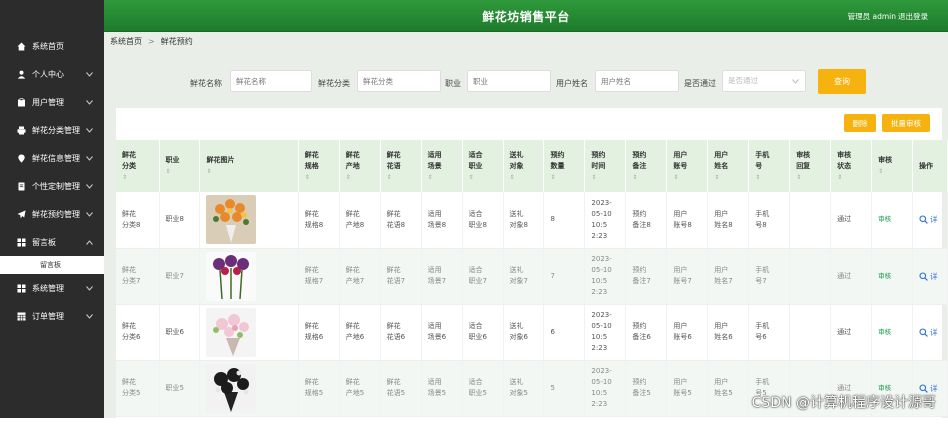 The width and height of the screenshot is (948, 428). I want to click on sidebar-item-8: 系统管理, so click(52, 288).